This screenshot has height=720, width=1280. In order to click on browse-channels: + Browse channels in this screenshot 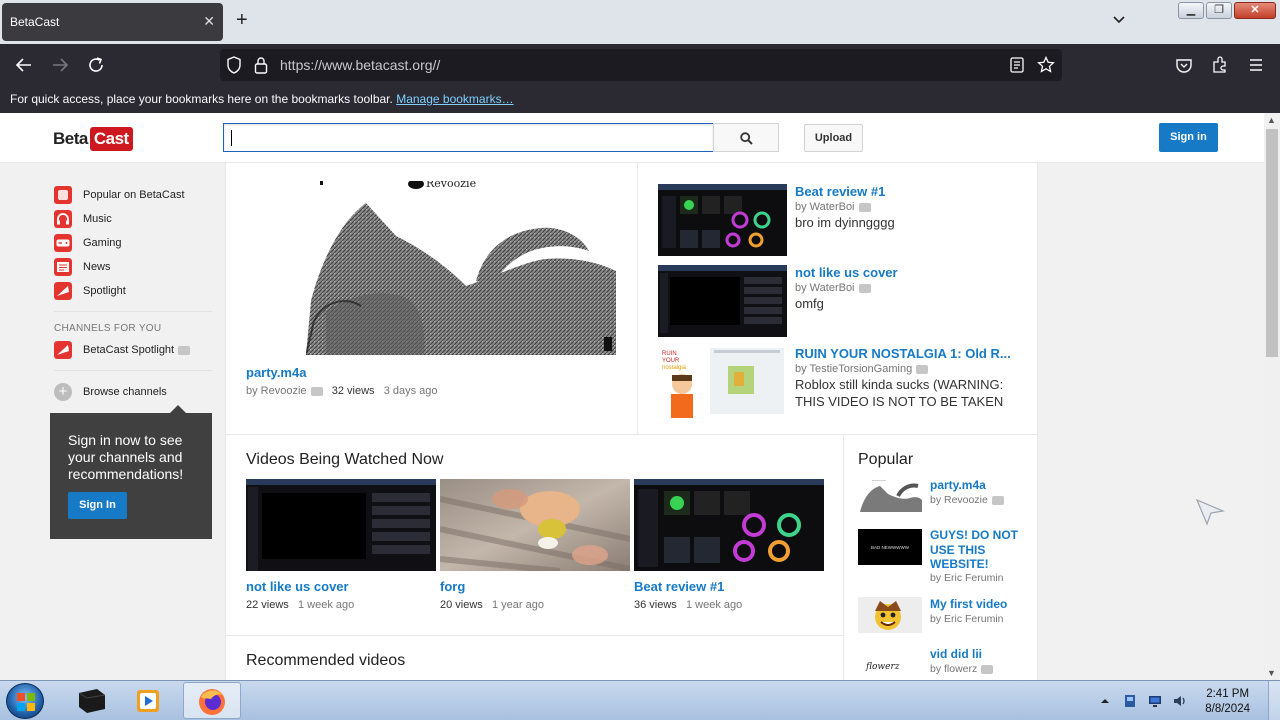, I will do `click(110, 392)`.